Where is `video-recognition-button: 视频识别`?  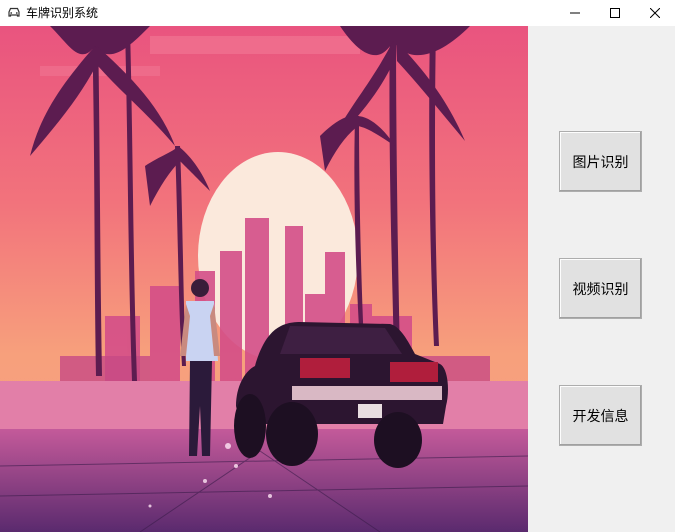 video-recognition-button: 视频识别 is located at coordinates (600, 288).